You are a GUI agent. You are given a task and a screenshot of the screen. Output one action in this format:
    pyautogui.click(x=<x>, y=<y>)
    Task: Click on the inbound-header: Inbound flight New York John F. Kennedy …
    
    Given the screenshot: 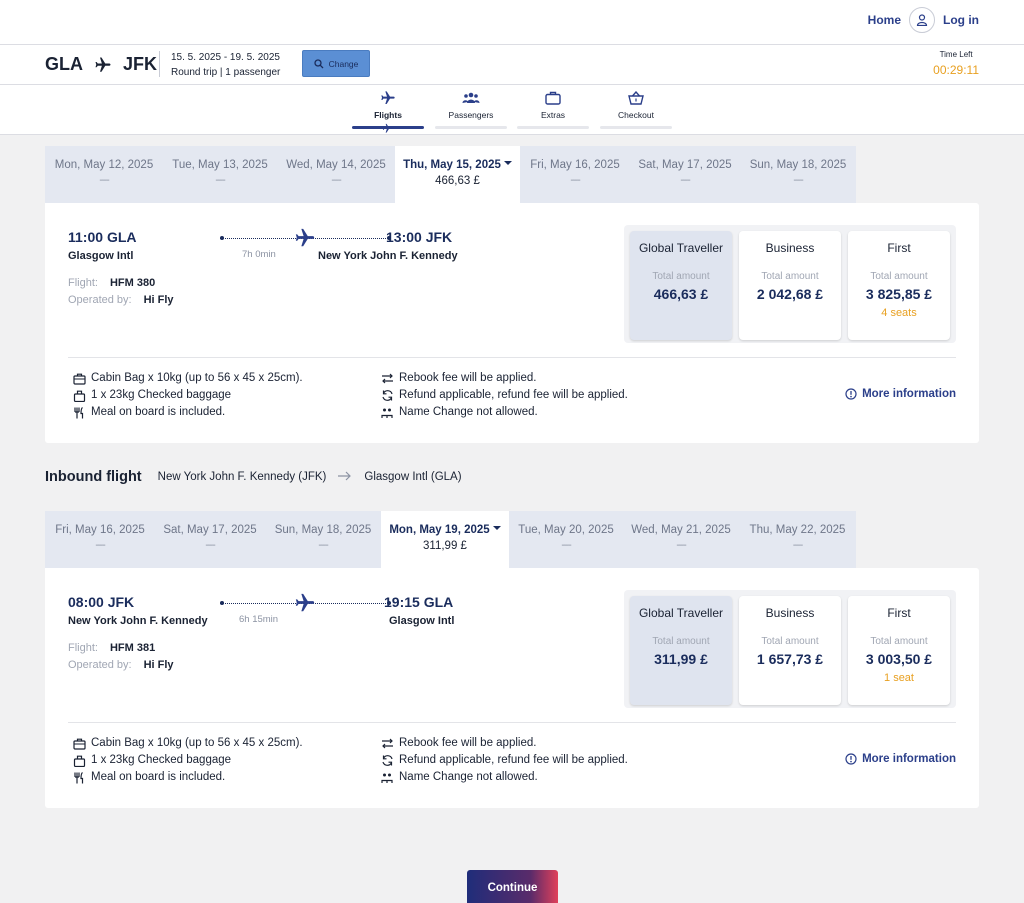 What is the action you would take?
    pyautogui.click(x=253, y=477)
    